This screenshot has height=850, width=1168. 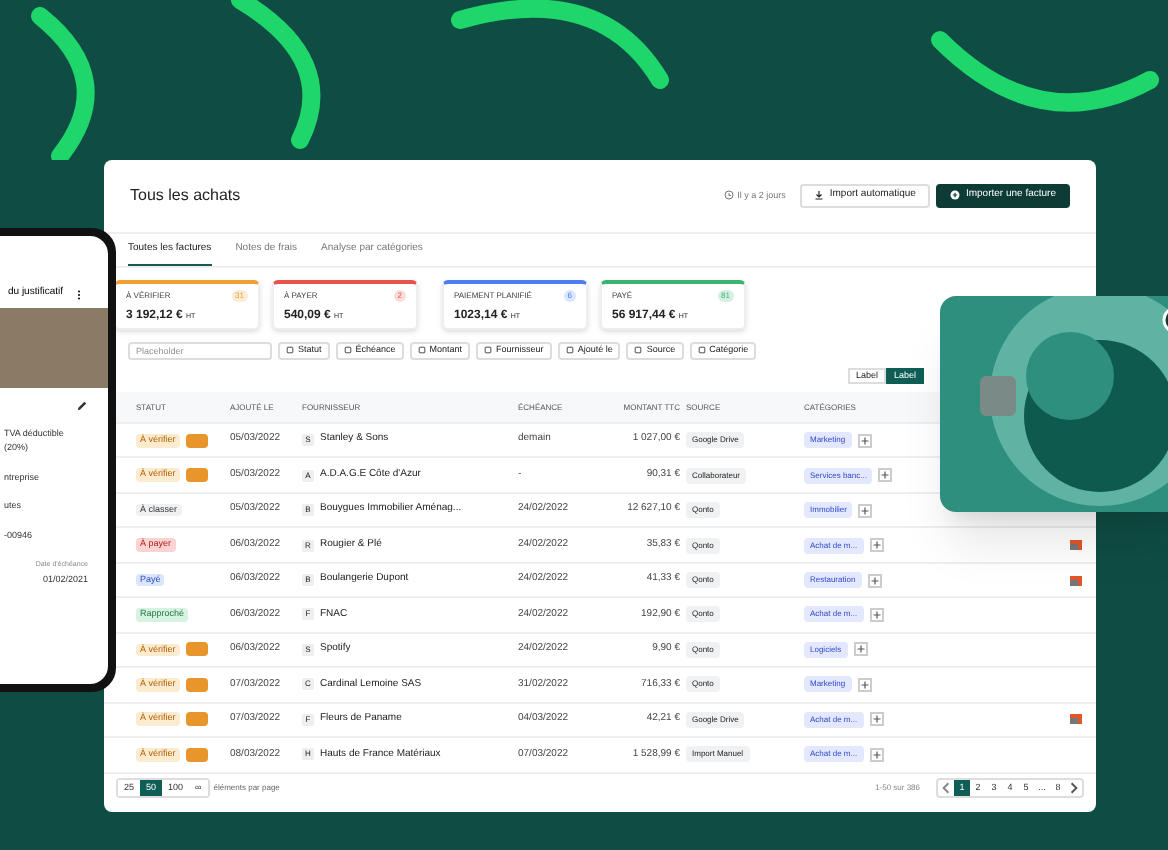 I want to click on next-button, so click(x=1074, y=788).